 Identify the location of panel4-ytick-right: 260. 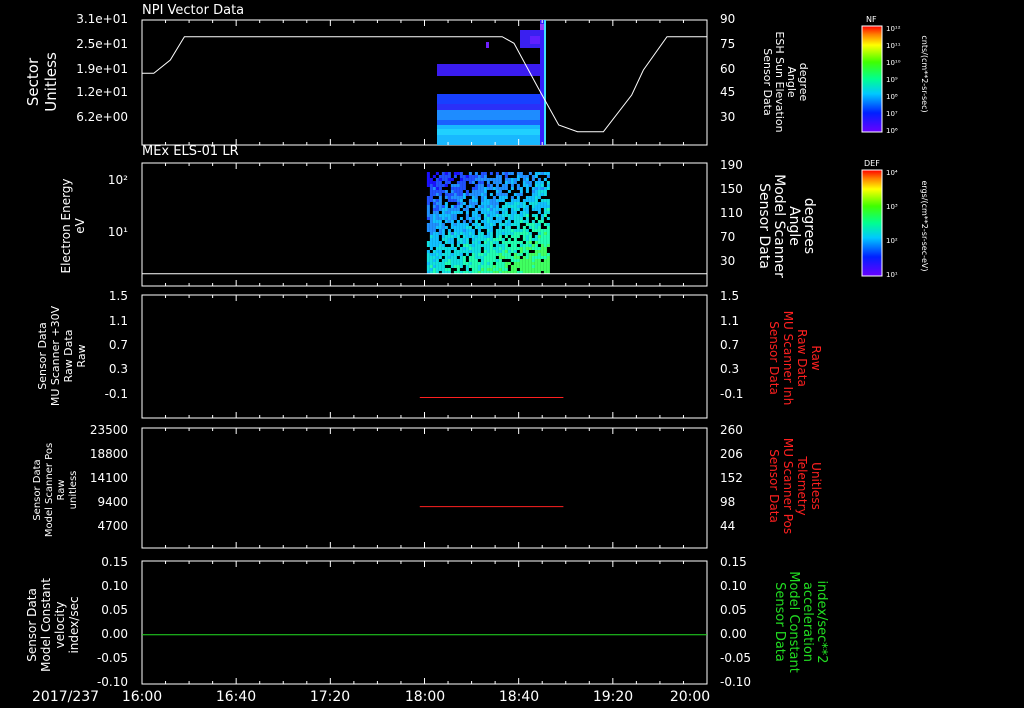
(731, 430).